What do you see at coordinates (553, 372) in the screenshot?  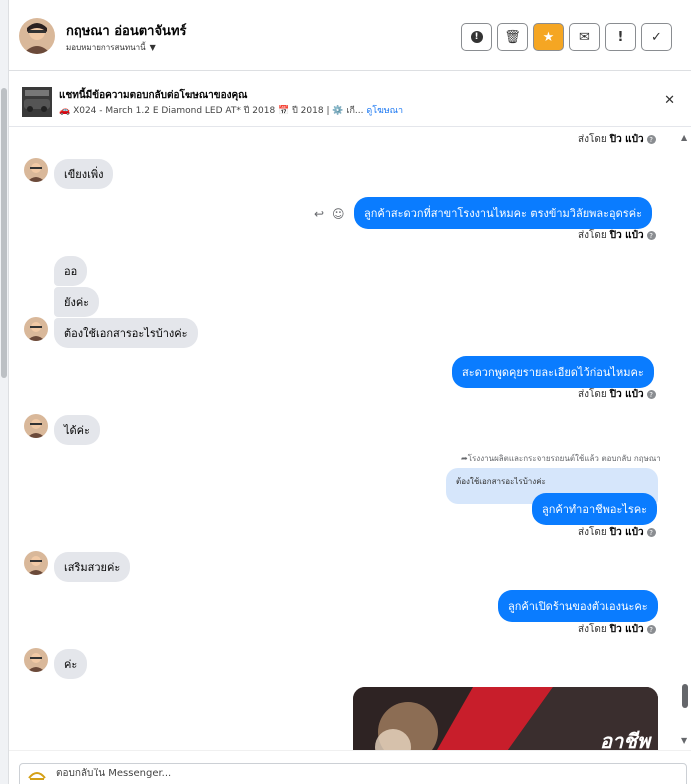 I see `outgoing-message: สะดวกพูดคุยรายละเอียดไว้ก่อนไหมคะ` at bounding box center [553, 372].